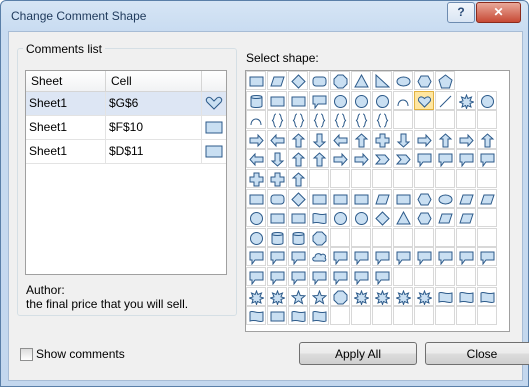  Describe the element at coordinates (498, 12) in the screenshot. I see `close-window-button: ✕` at that location.